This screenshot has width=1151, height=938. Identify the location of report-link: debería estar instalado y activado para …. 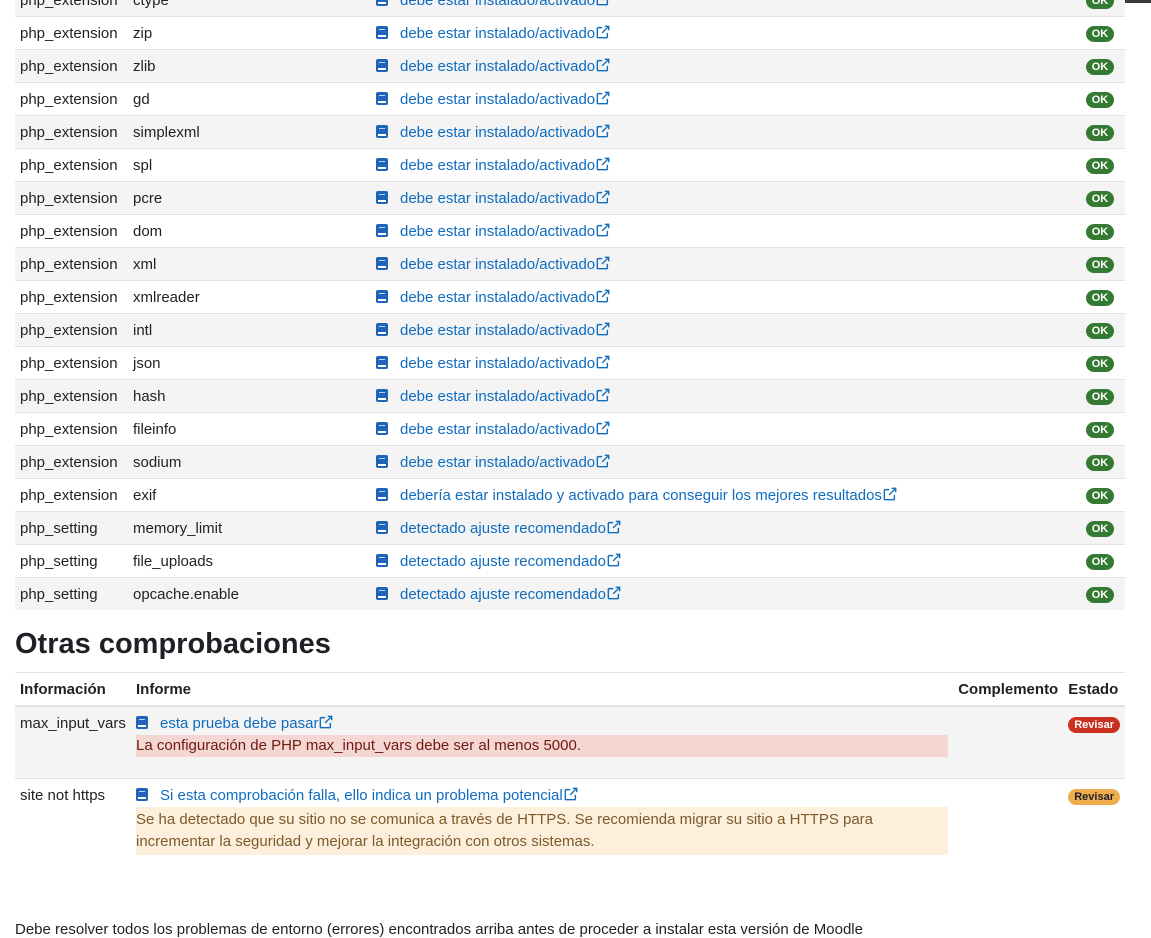
(648, 495).